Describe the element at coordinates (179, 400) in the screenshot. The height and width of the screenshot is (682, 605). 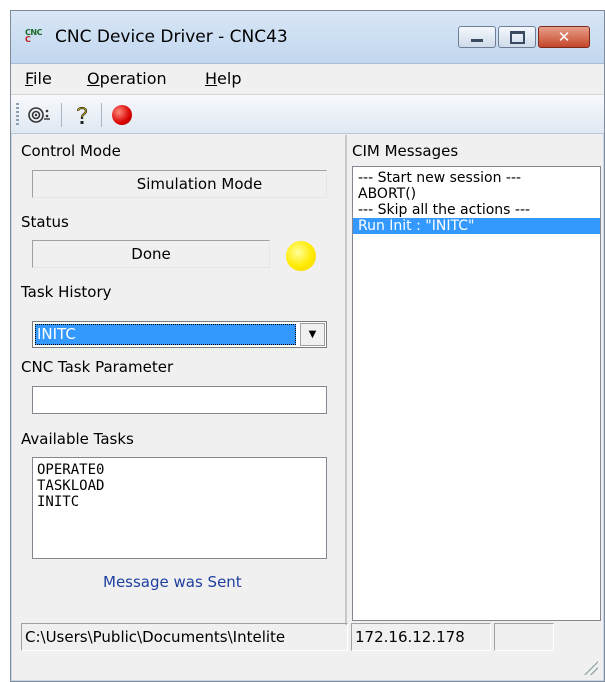
I see `task-parameter-input` at that location.